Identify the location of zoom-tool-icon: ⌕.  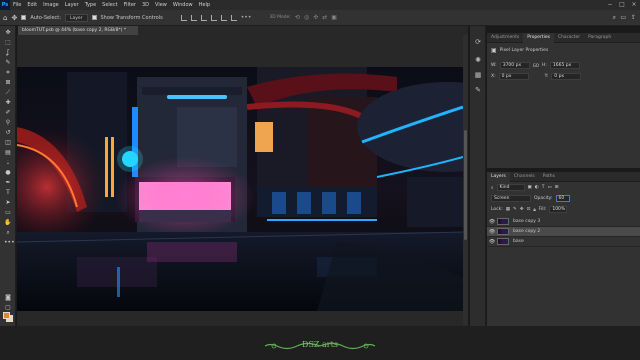
(8, 232).